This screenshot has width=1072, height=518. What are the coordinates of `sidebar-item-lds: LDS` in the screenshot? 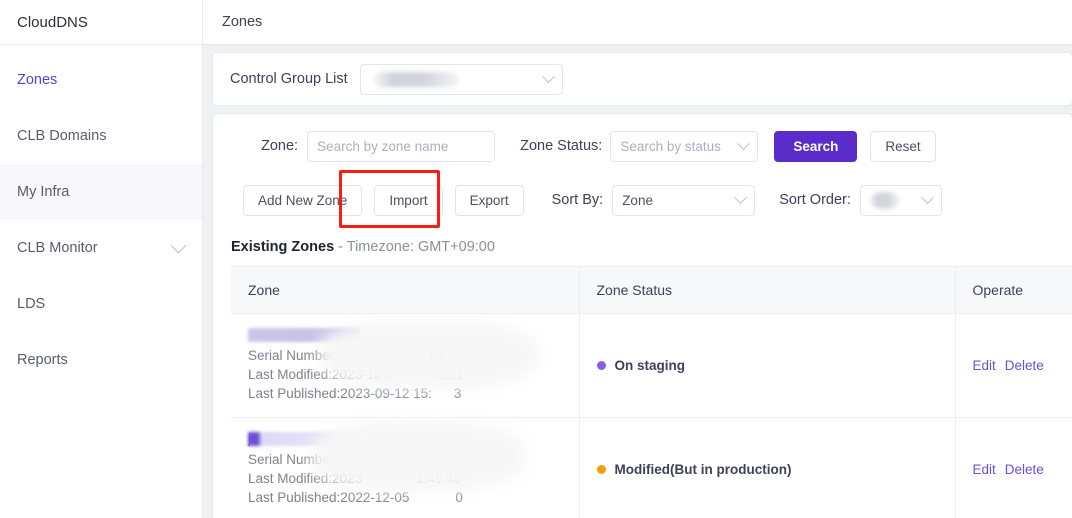 It's located at (101, 304).